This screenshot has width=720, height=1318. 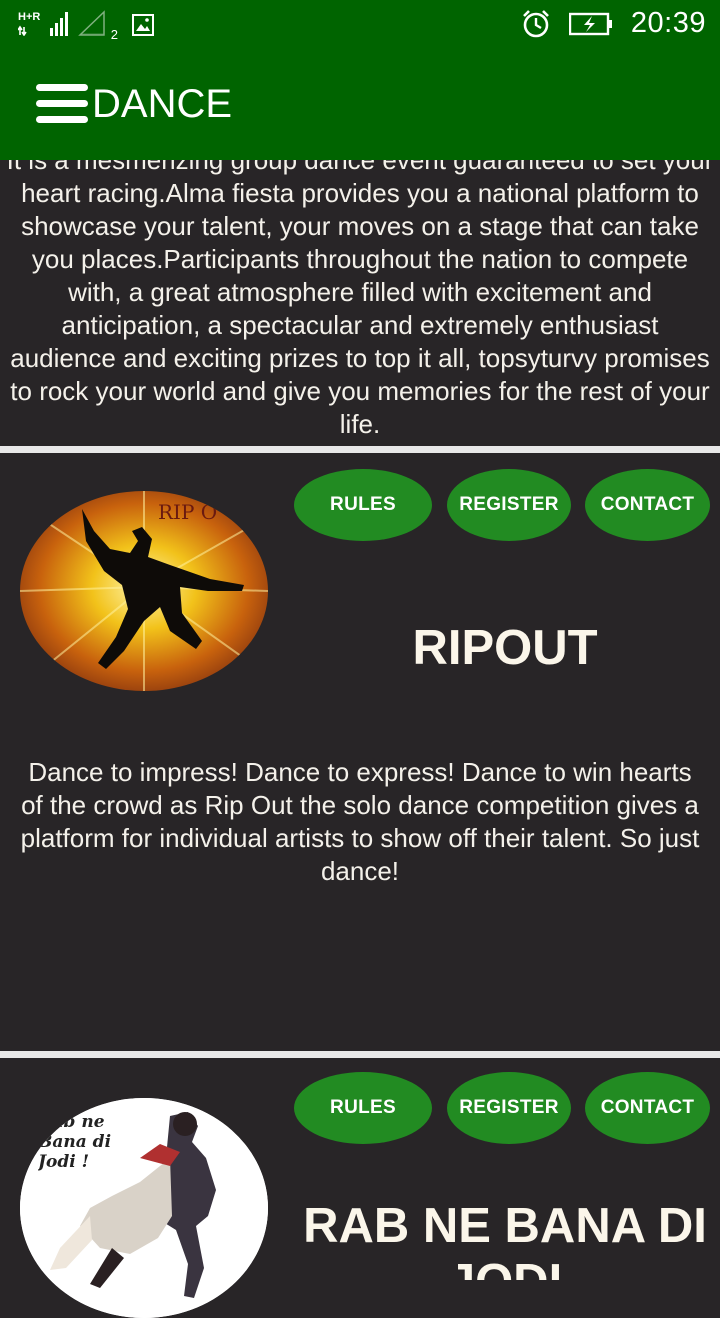 What do you see at coordinates (505, 1239) in the screenshot?
I see `event-title: RAB NE BANA DI JODI` at bounding box center [505, 1239].